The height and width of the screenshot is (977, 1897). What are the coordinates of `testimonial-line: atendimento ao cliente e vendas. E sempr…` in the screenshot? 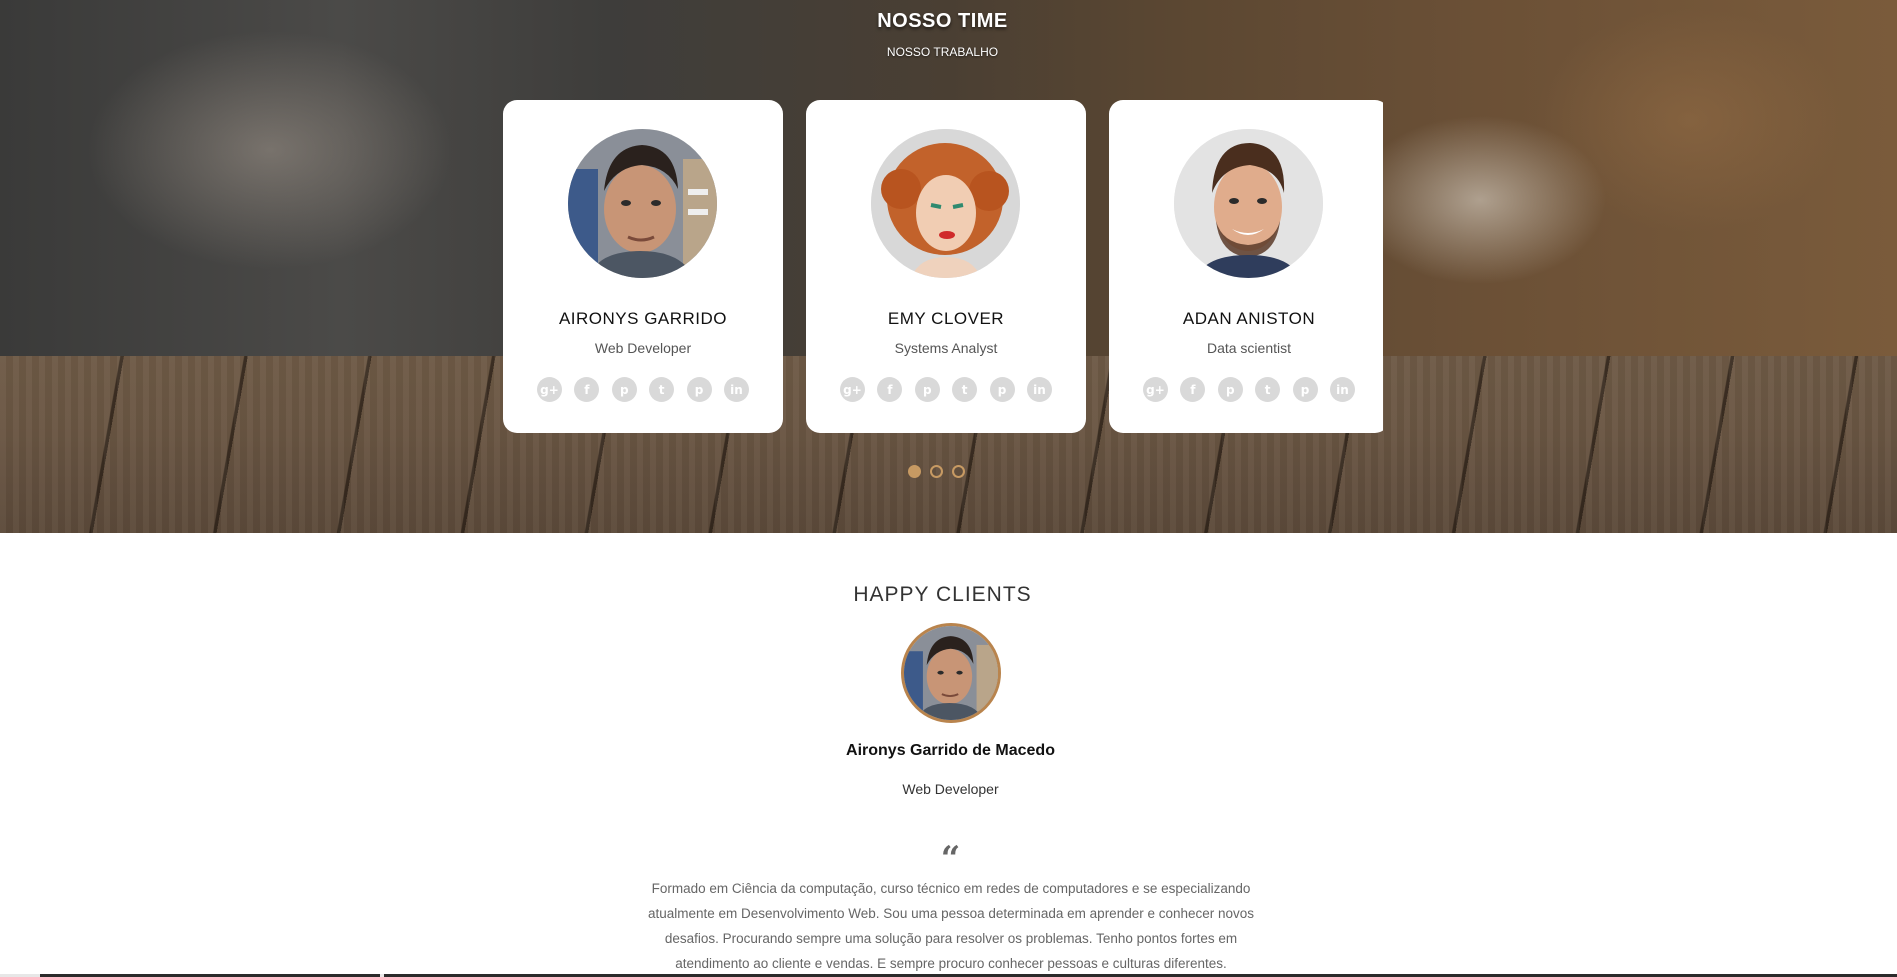 It's located at (951, 963).